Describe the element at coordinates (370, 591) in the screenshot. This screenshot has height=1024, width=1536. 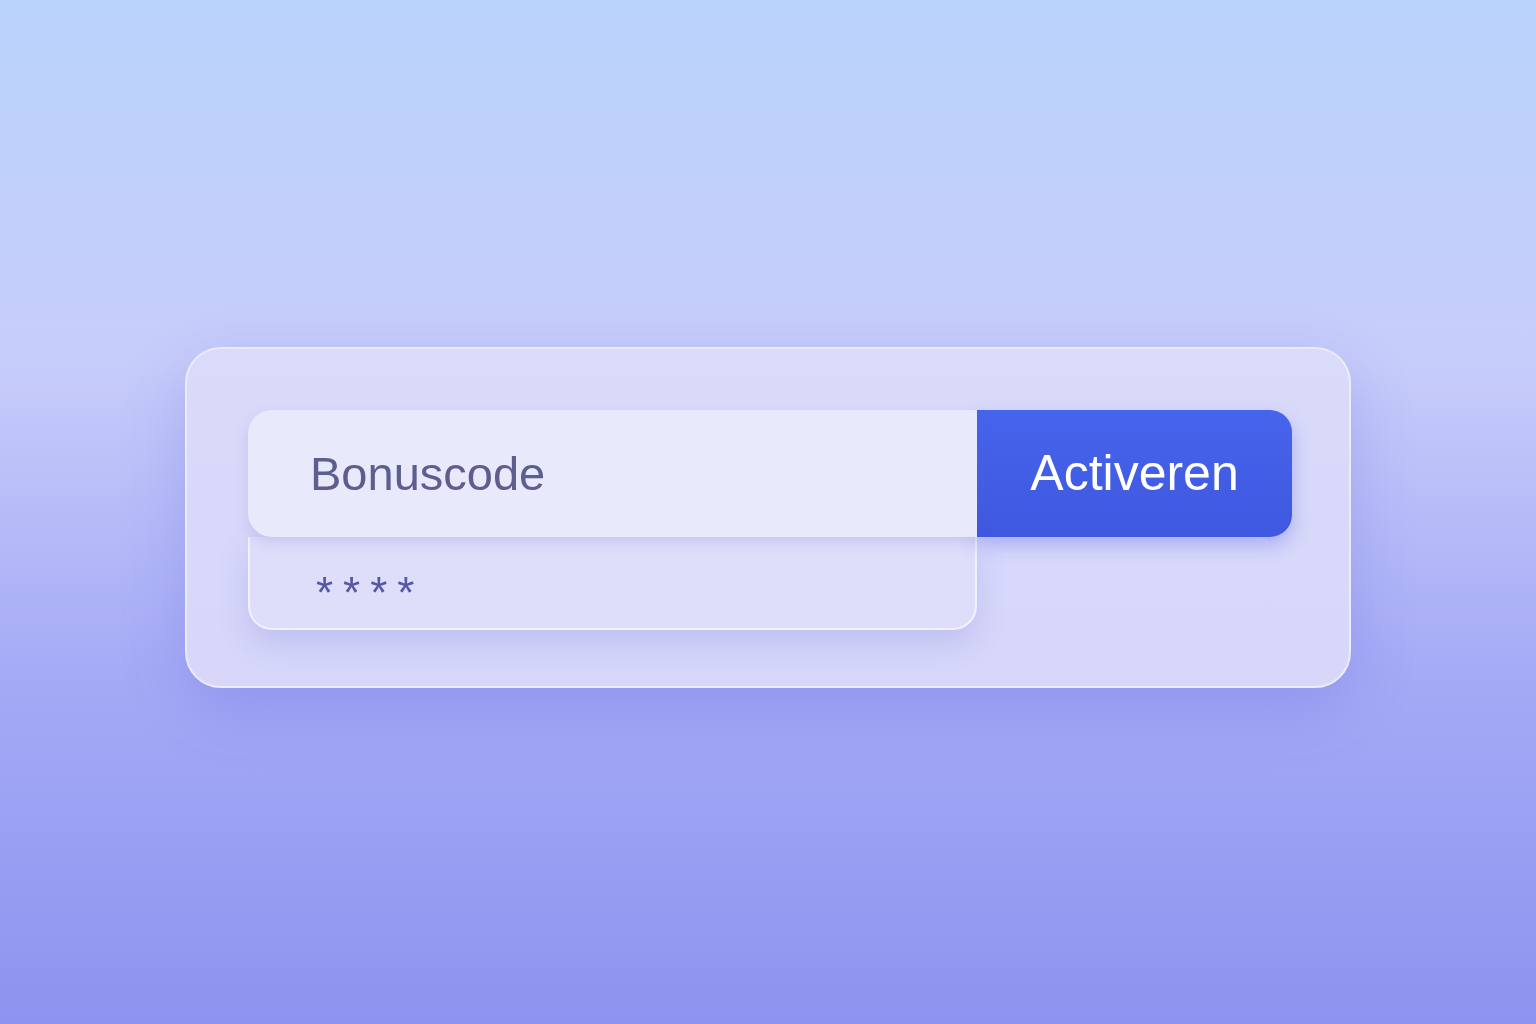
I see `masked-code: ****` at that location.